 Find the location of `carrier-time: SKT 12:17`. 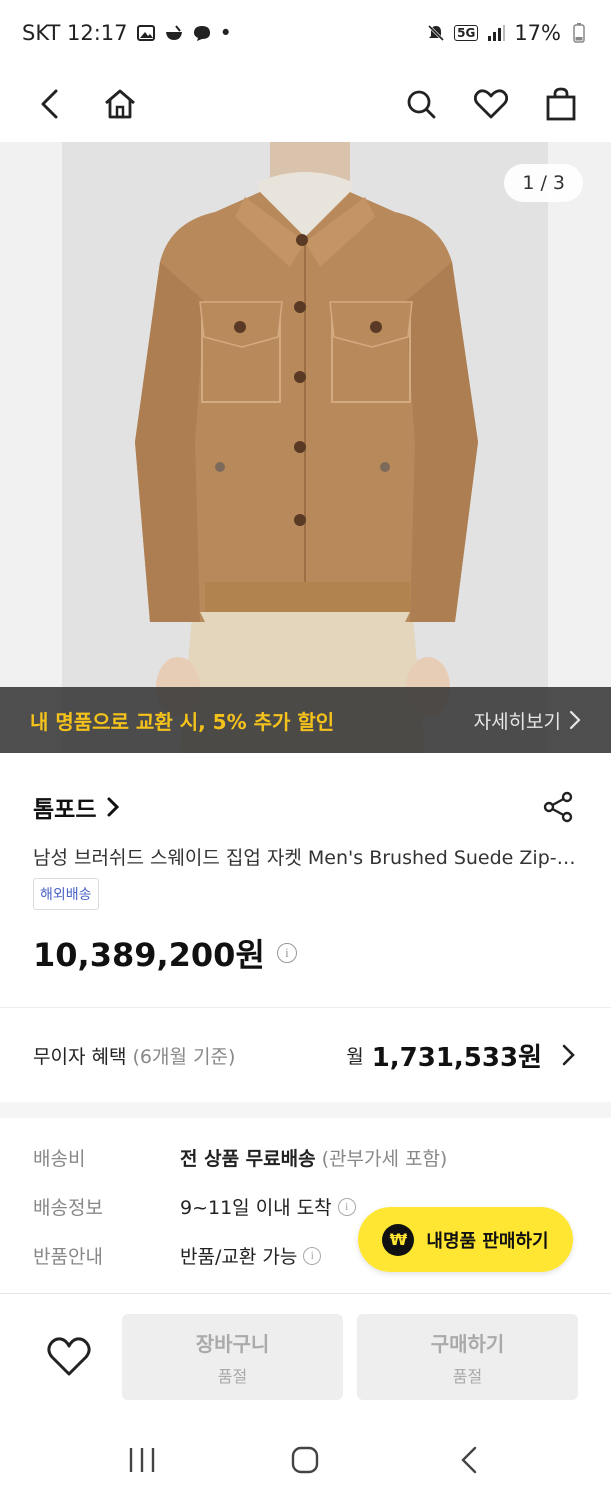

carrier-time: SKT 12:17 is located at coordinates (75, 33).